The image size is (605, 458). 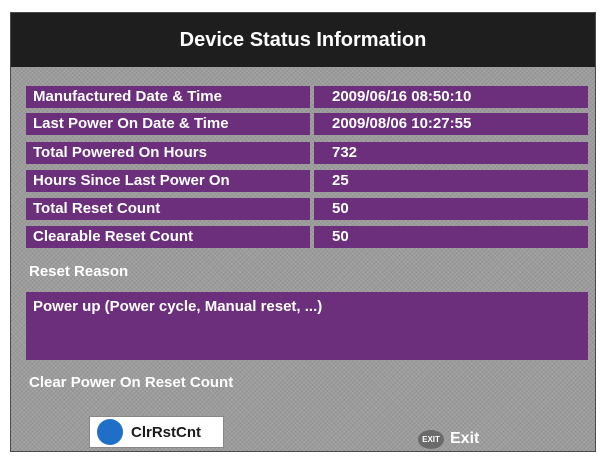 I want to click on row-value: 2009/08/06 10:27:55, so click(x=451, y=124).